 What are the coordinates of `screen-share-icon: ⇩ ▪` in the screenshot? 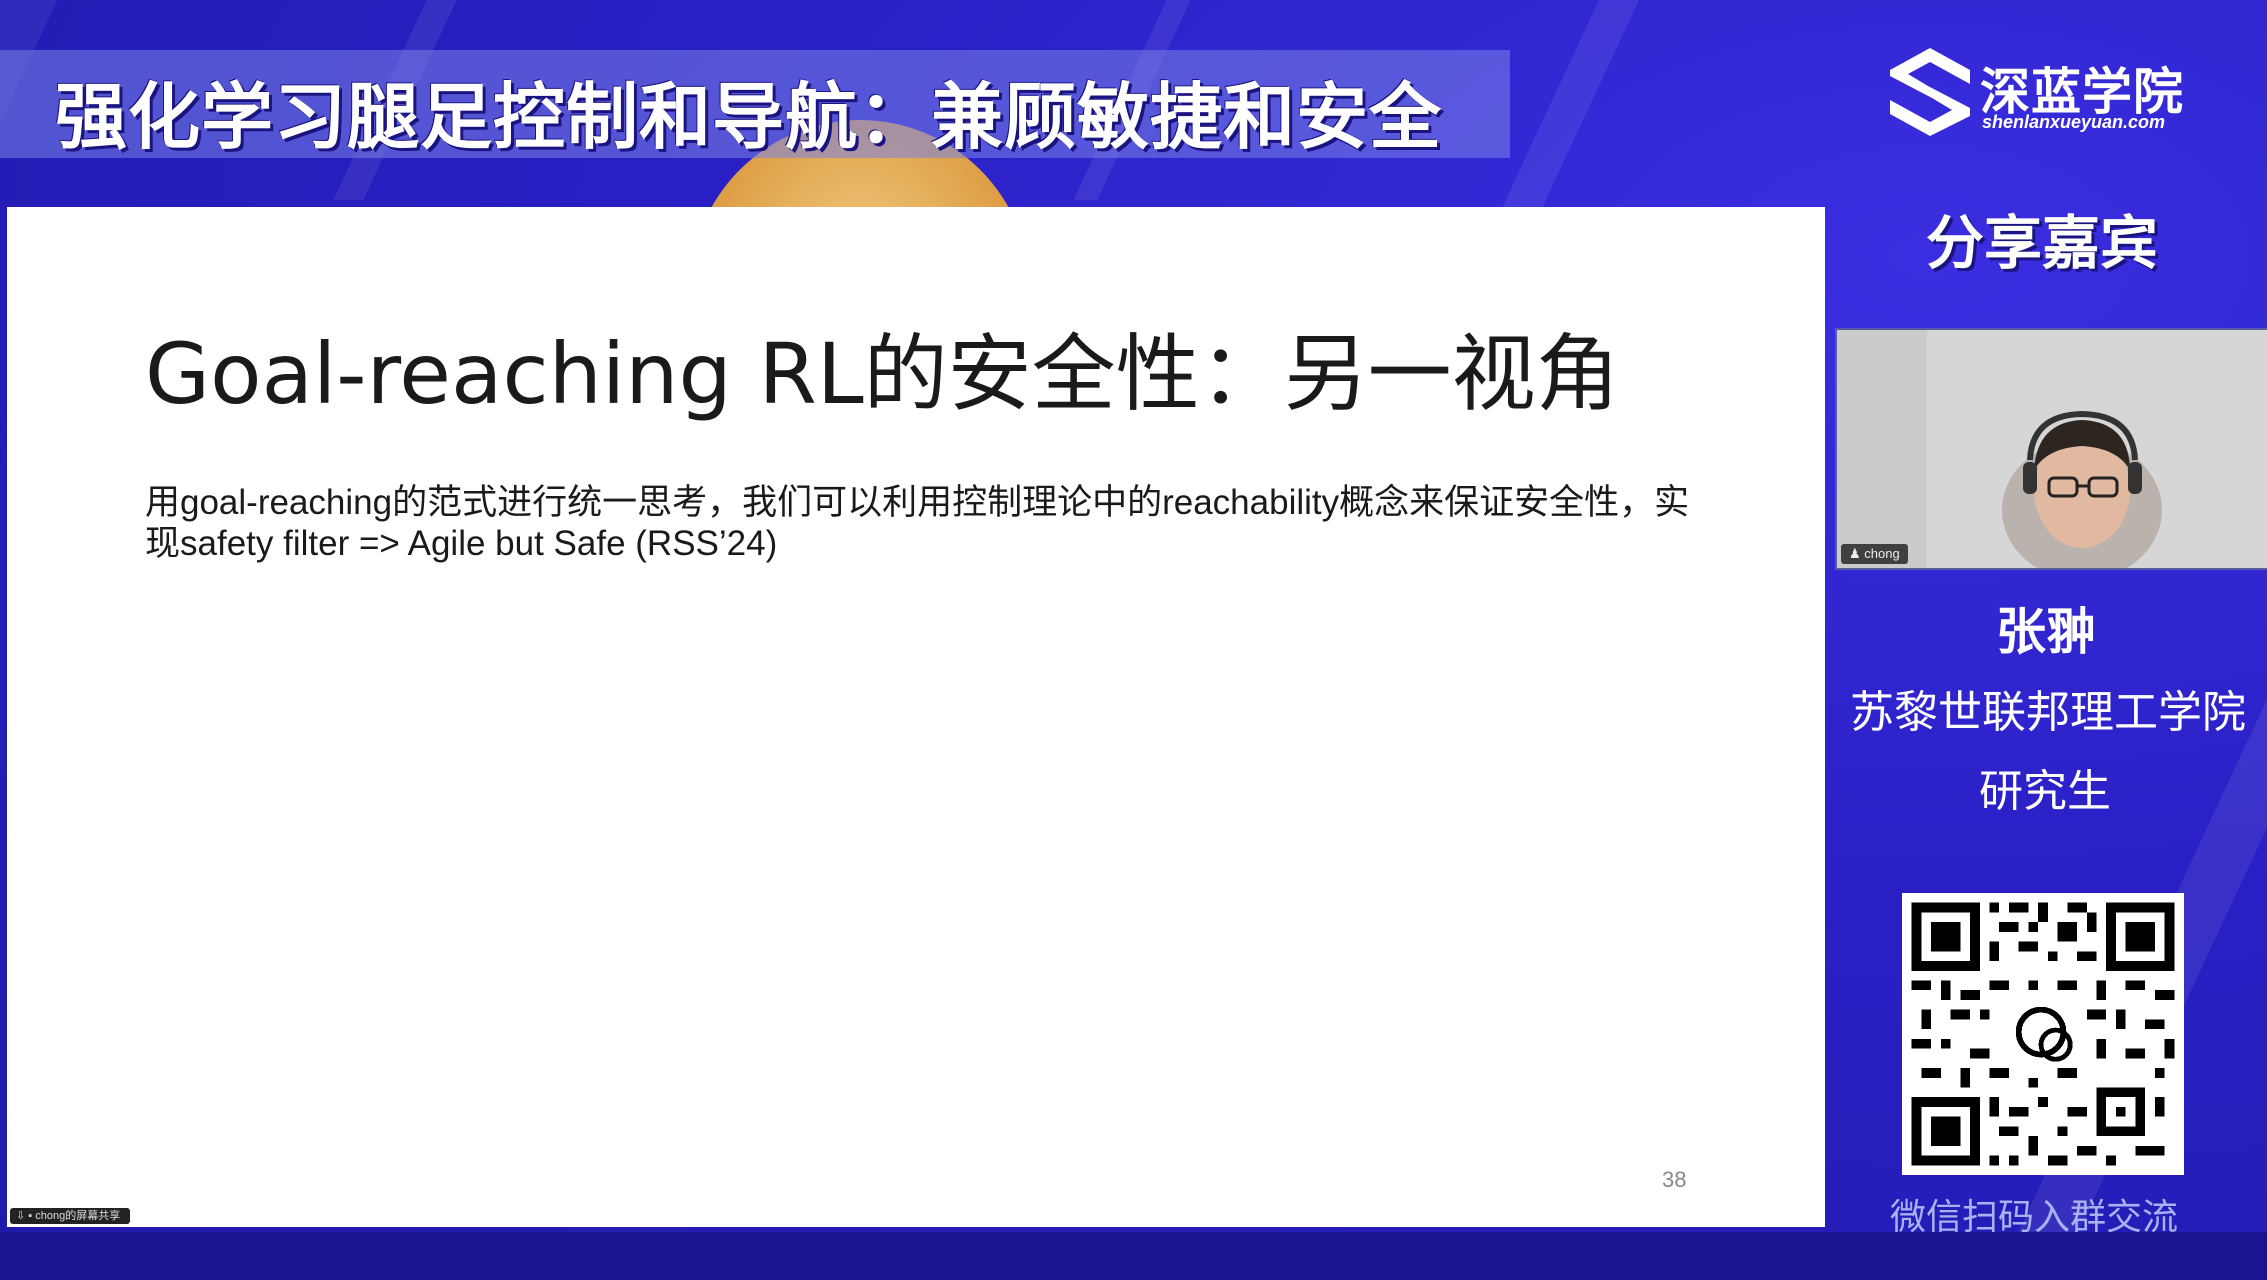 It's located at (26, 1216).